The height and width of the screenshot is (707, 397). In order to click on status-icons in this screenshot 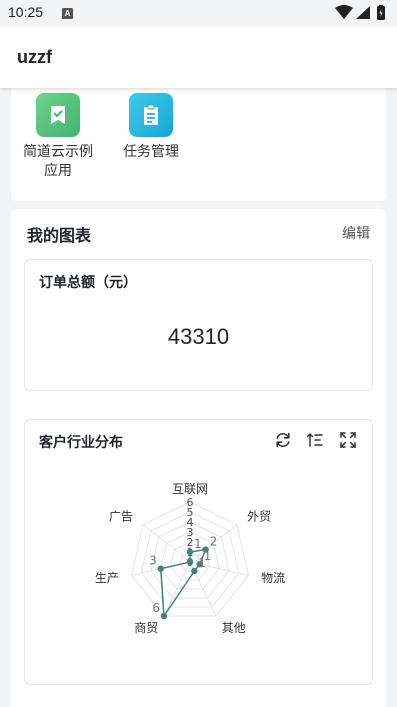, I will do `click(360, 12)`.